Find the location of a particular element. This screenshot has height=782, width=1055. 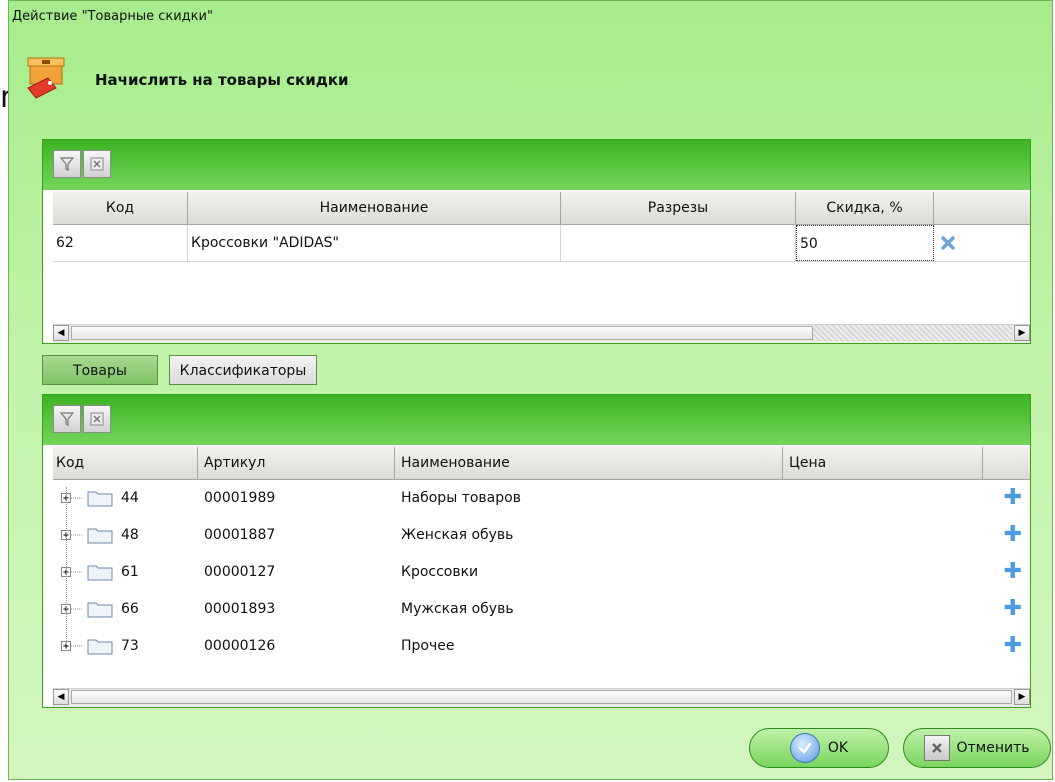

cell-name: Кроссовки "ADIDAS" is located at coordinates (374, 243).